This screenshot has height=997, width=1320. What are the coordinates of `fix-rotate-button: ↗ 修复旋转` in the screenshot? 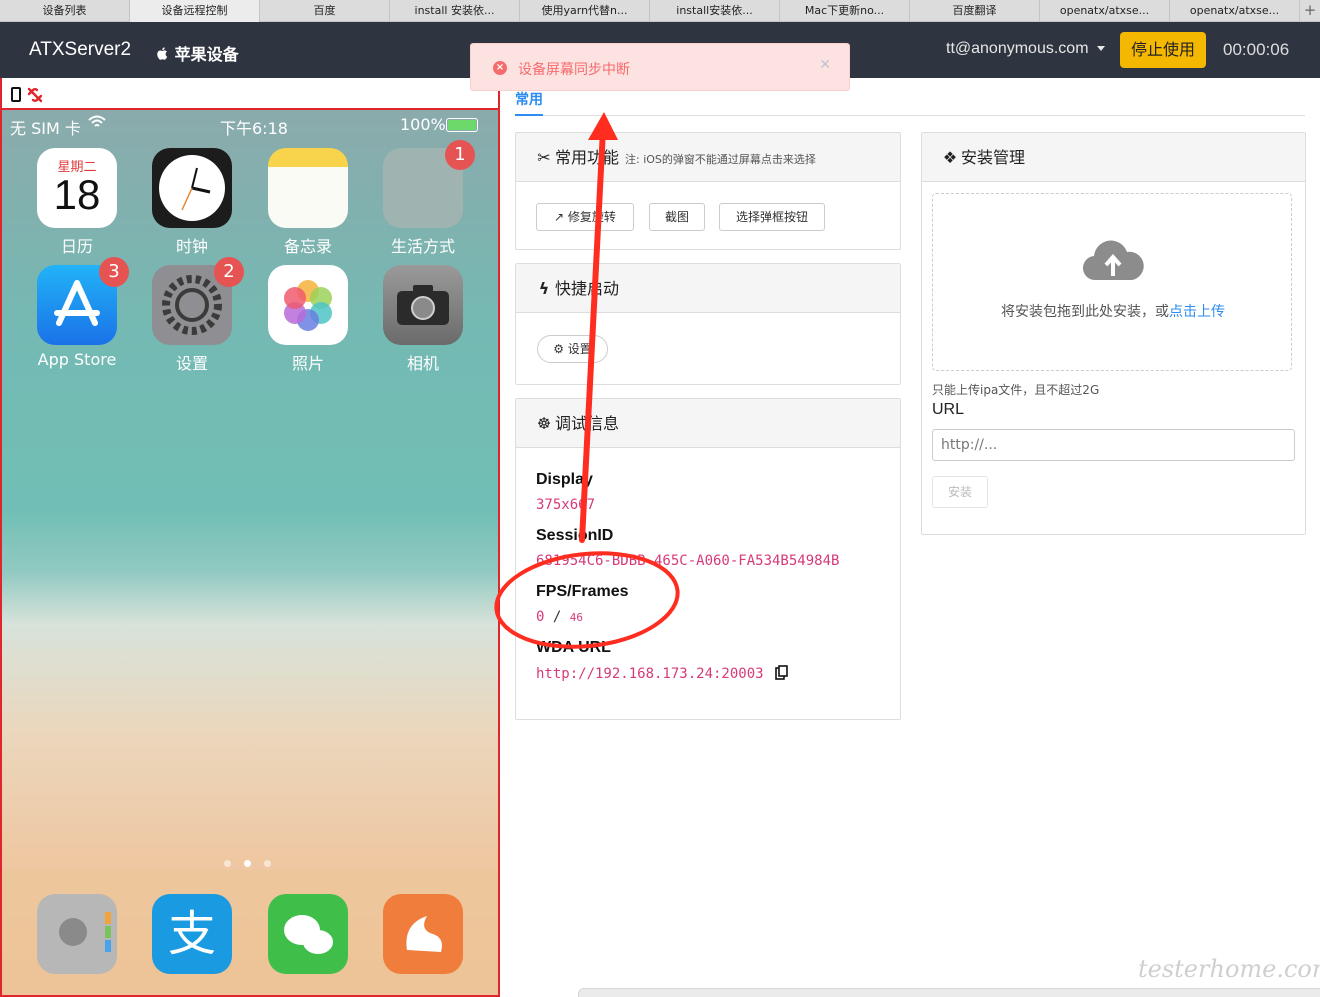 It's located at (585, 217).